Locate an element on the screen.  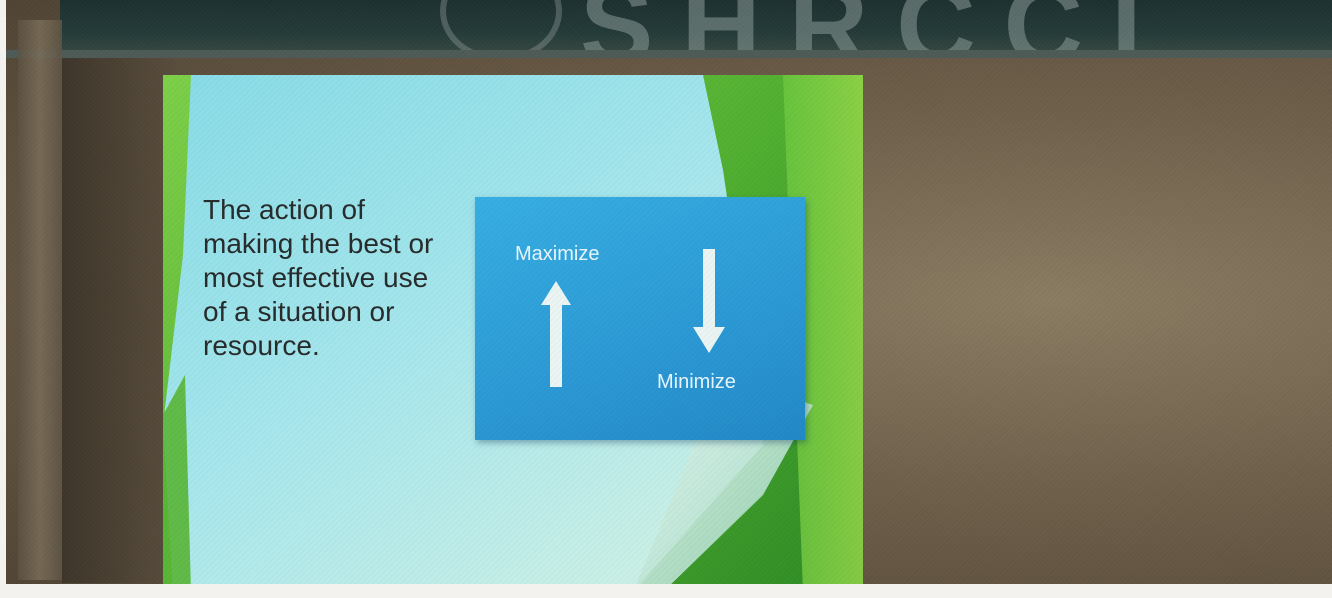
banner-strip is located at coordinates (666, 54).